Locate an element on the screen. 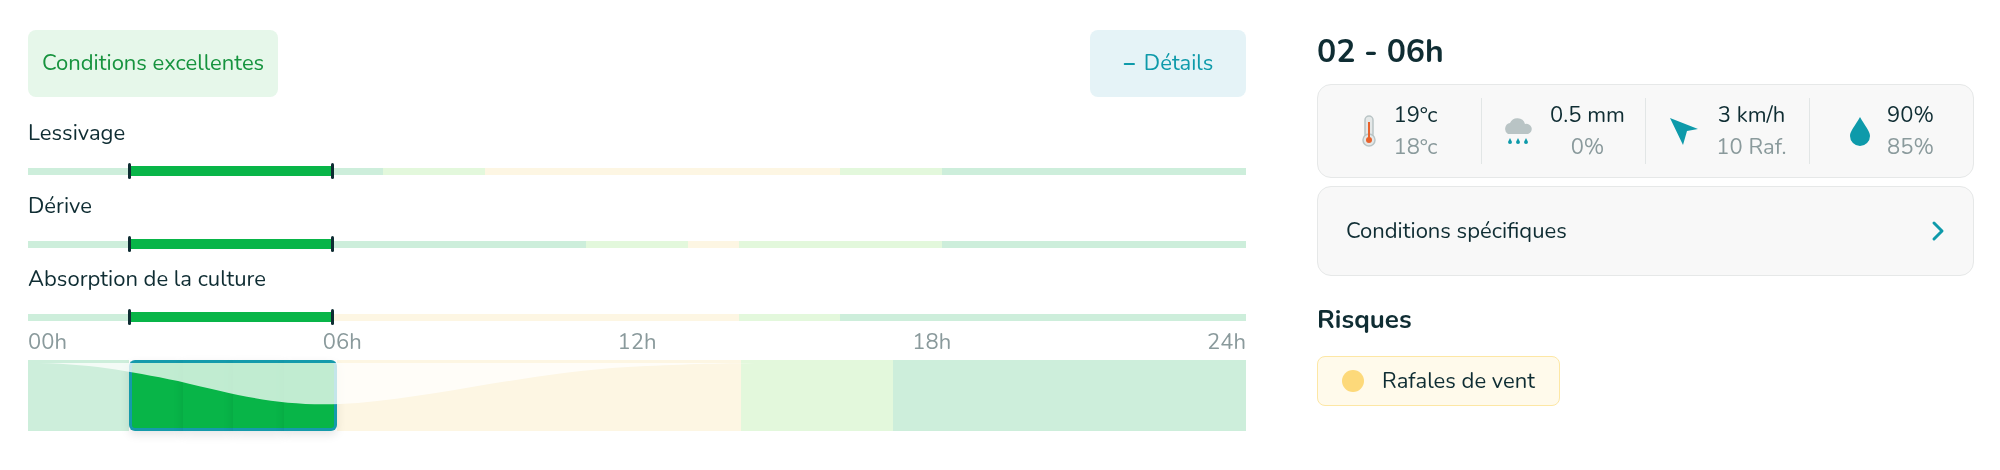  risk-label: Rafales de vent is located at coordinates (1458, 381).